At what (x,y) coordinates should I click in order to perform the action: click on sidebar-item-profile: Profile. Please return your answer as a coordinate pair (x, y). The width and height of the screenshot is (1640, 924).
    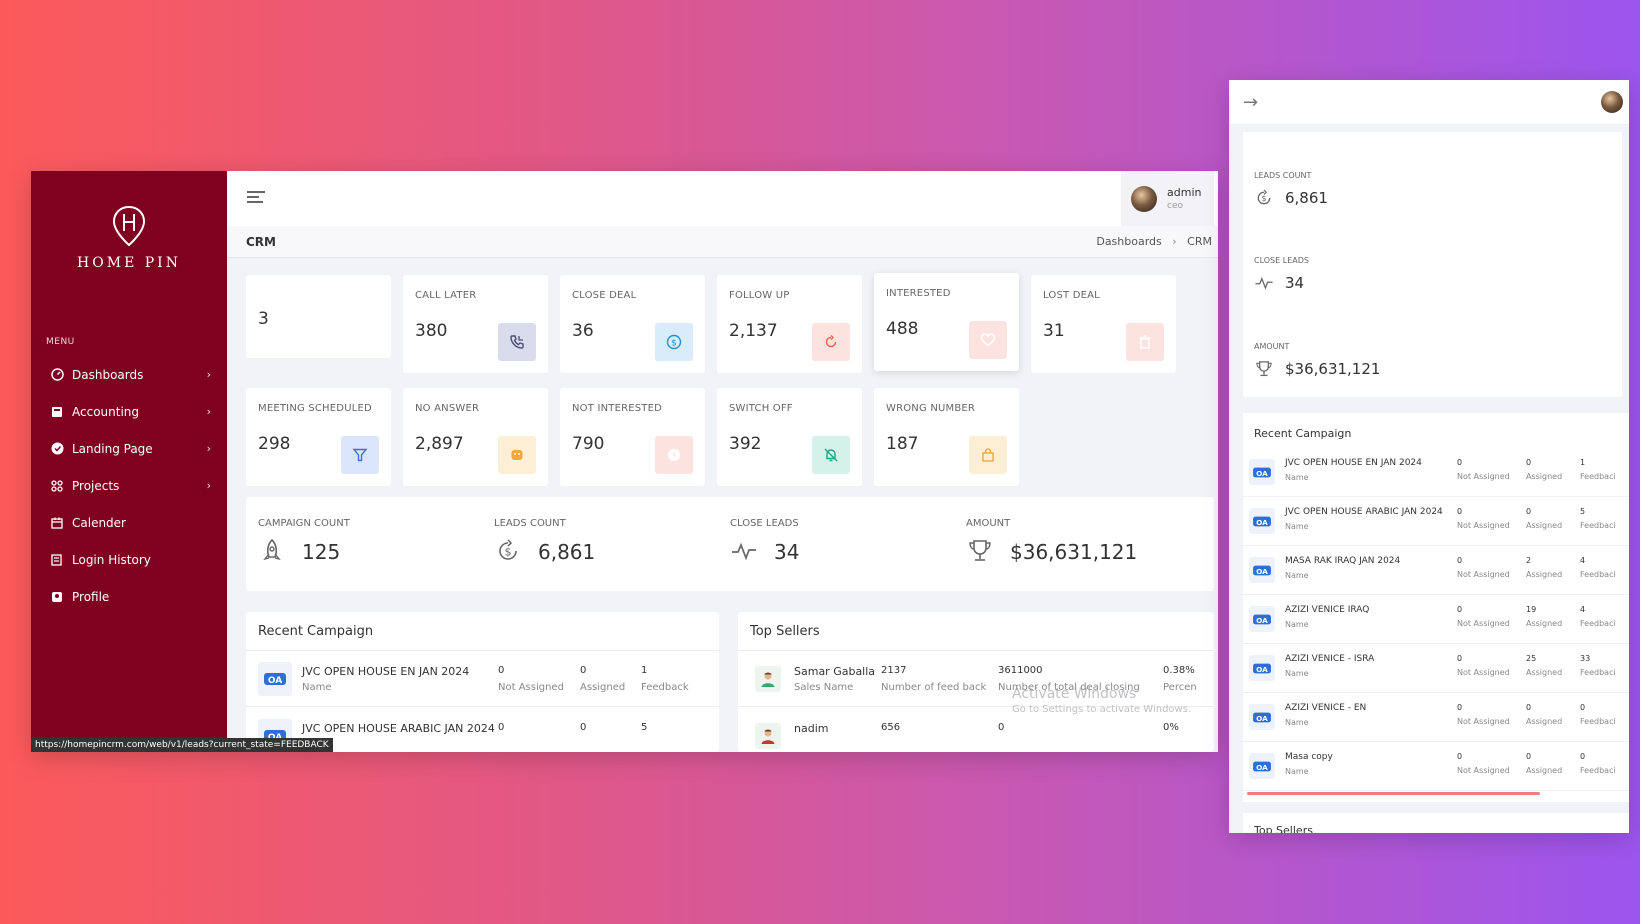
    Looking at the image, I should click on (129, 596).